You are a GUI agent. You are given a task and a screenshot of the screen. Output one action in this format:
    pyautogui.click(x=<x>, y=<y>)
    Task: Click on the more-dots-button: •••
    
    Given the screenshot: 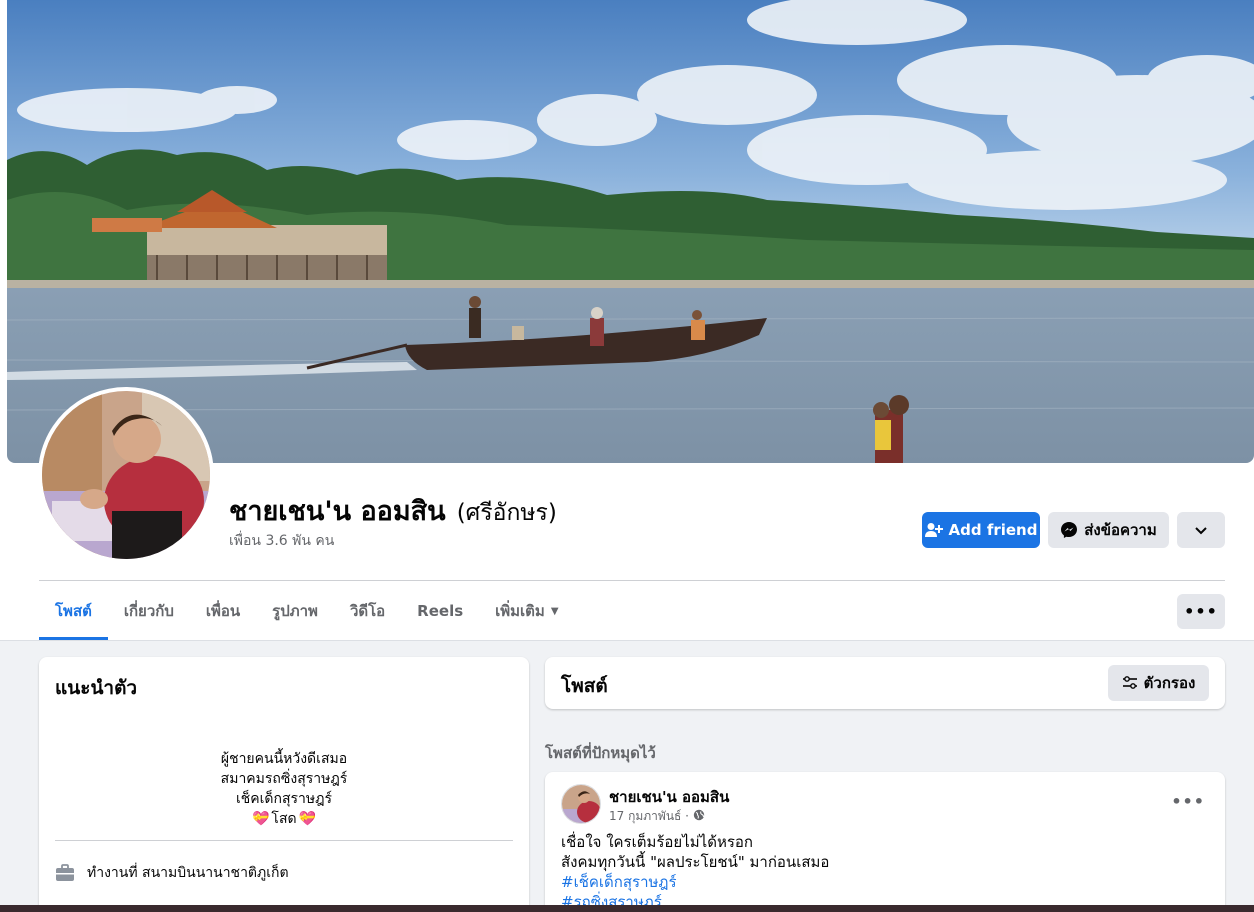 What is the action you would take?
    pyautogui.click(x=1201, y=611)
    